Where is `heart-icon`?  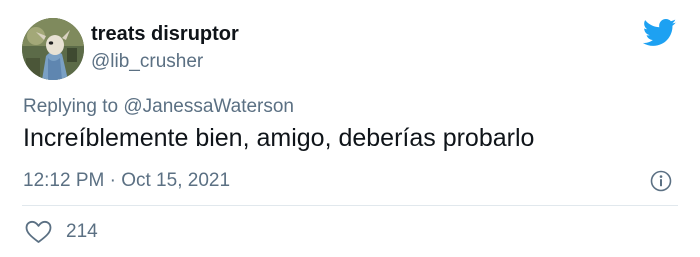
heart-icon is located at coordinates (38, 231).